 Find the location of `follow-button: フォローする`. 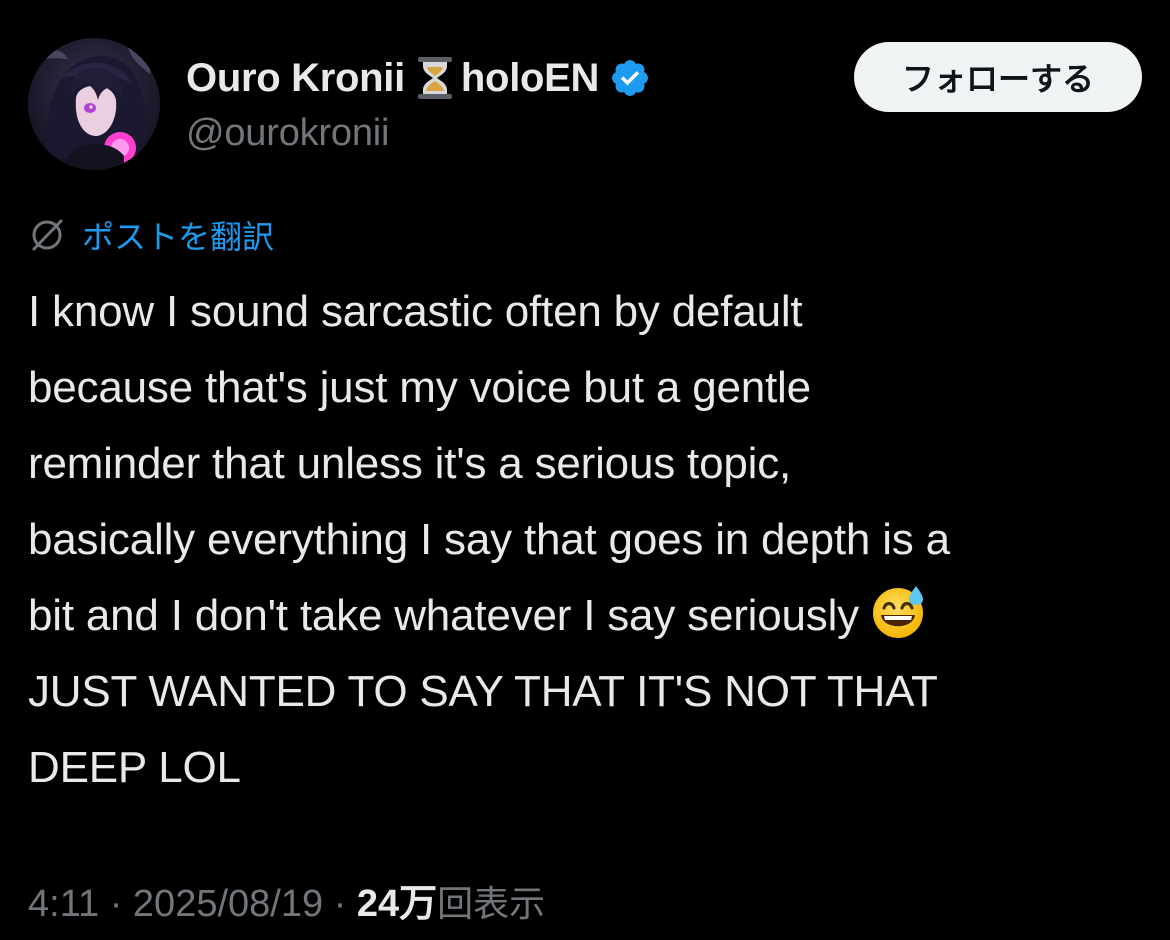

follow-button: フォローする is located at coordinates (998, 77).